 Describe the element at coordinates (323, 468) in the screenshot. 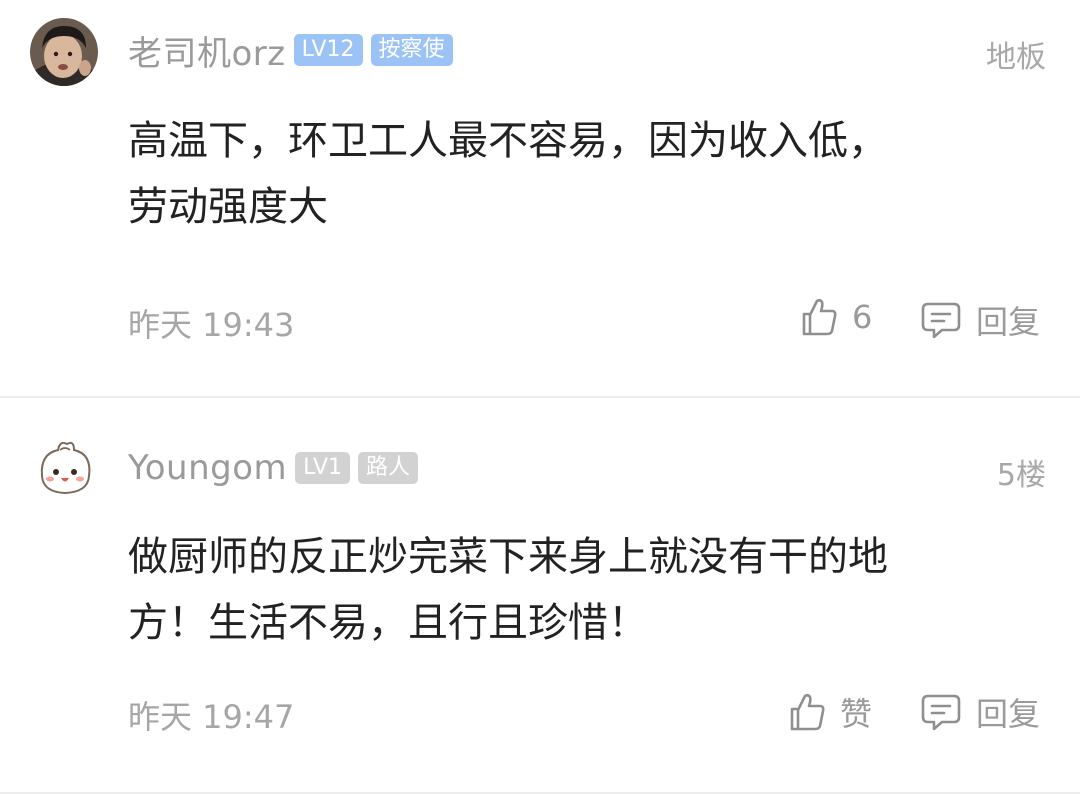

I see `level-badge: LV1` at that location.